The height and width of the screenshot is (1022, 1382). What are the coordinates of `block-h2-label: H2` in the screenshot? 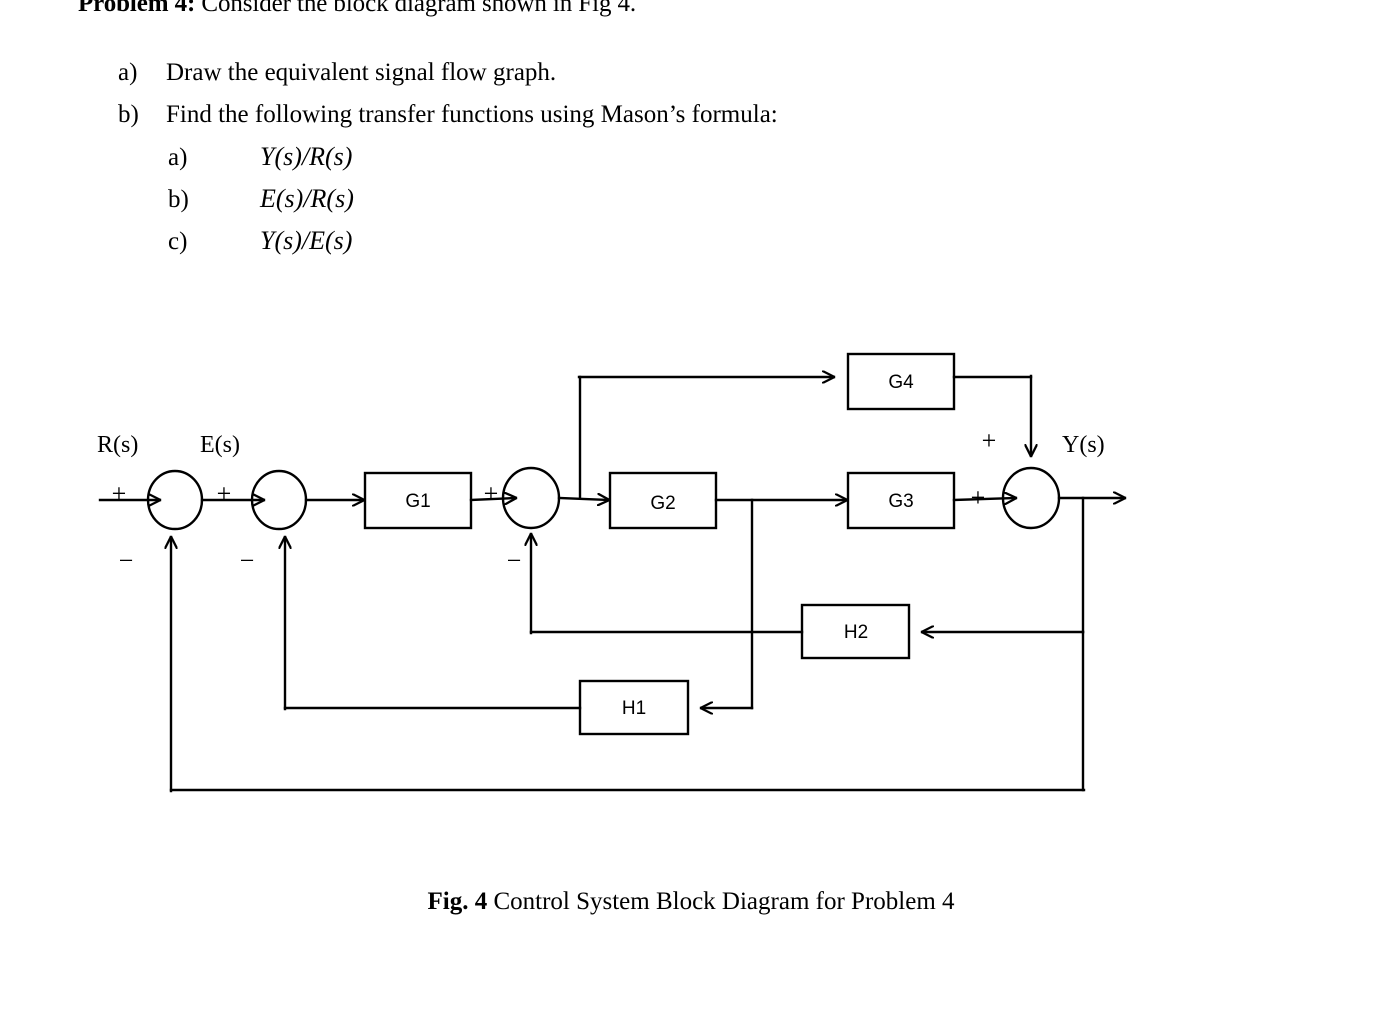 It's located at (856, 632).